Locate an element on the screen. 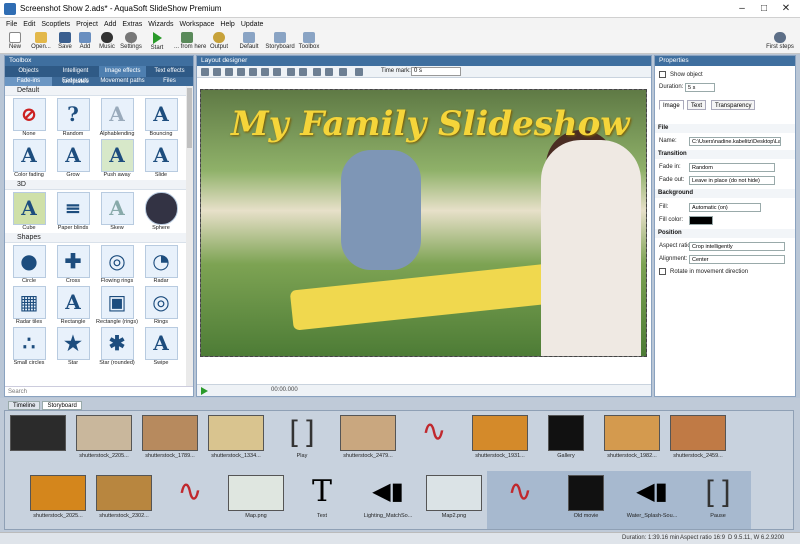  frame-tool-icon is located at coordinates (253, 72).